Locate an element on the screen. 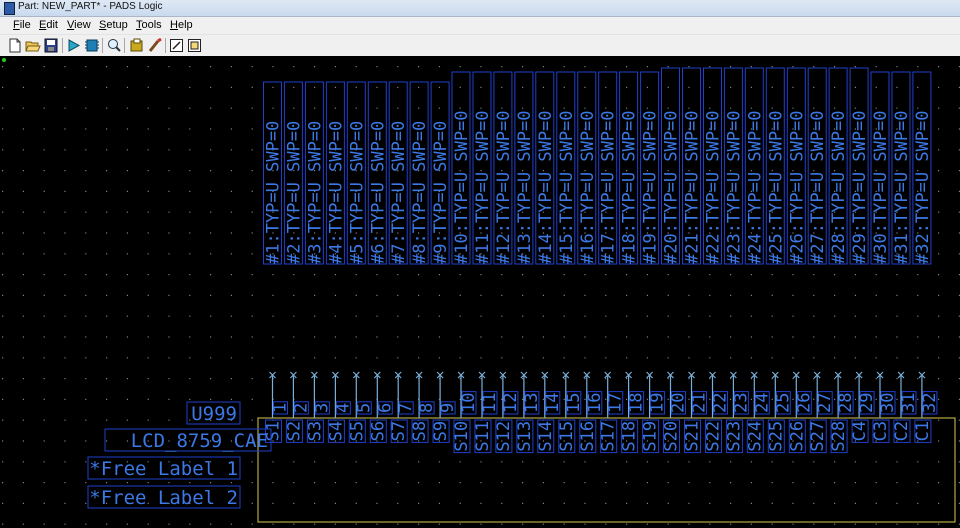 This screenshot has height=528, width=960. open-folder-icon is located at coordinates (33, 45).